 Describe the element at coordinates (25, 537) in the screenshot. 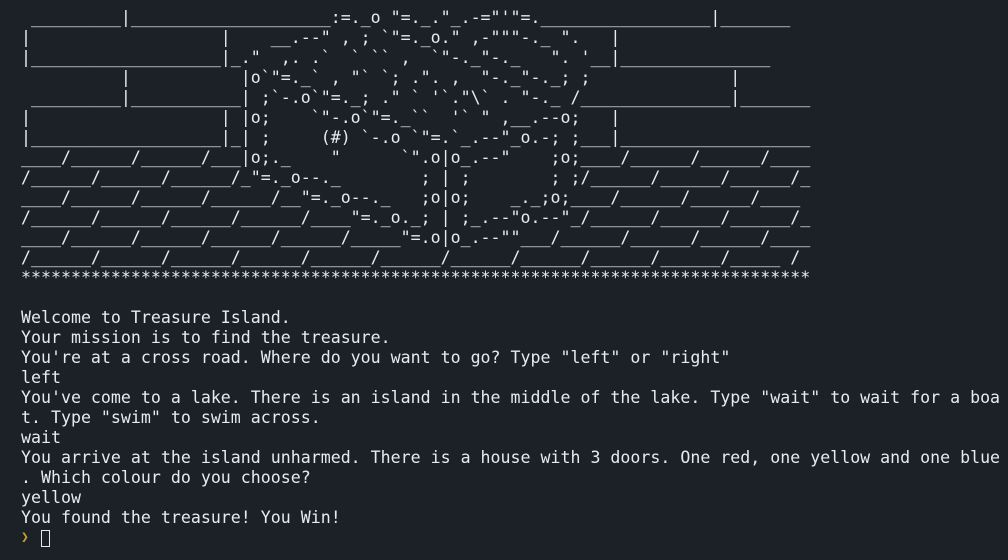

I see `prompt-chevron-icon: ❯` at that location.